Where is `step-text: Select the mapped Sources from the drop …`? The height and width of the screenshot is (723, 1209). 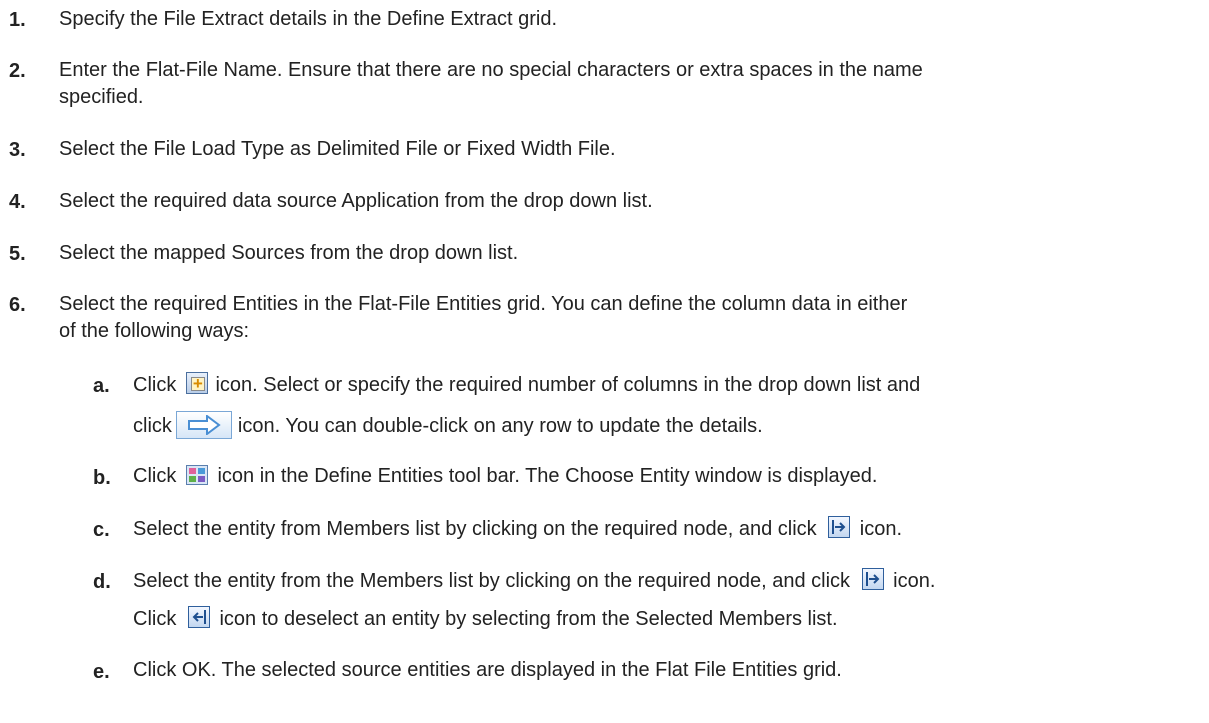
step-text: Select the mapped Sources from the drop … is located at coordinates (289, 253).